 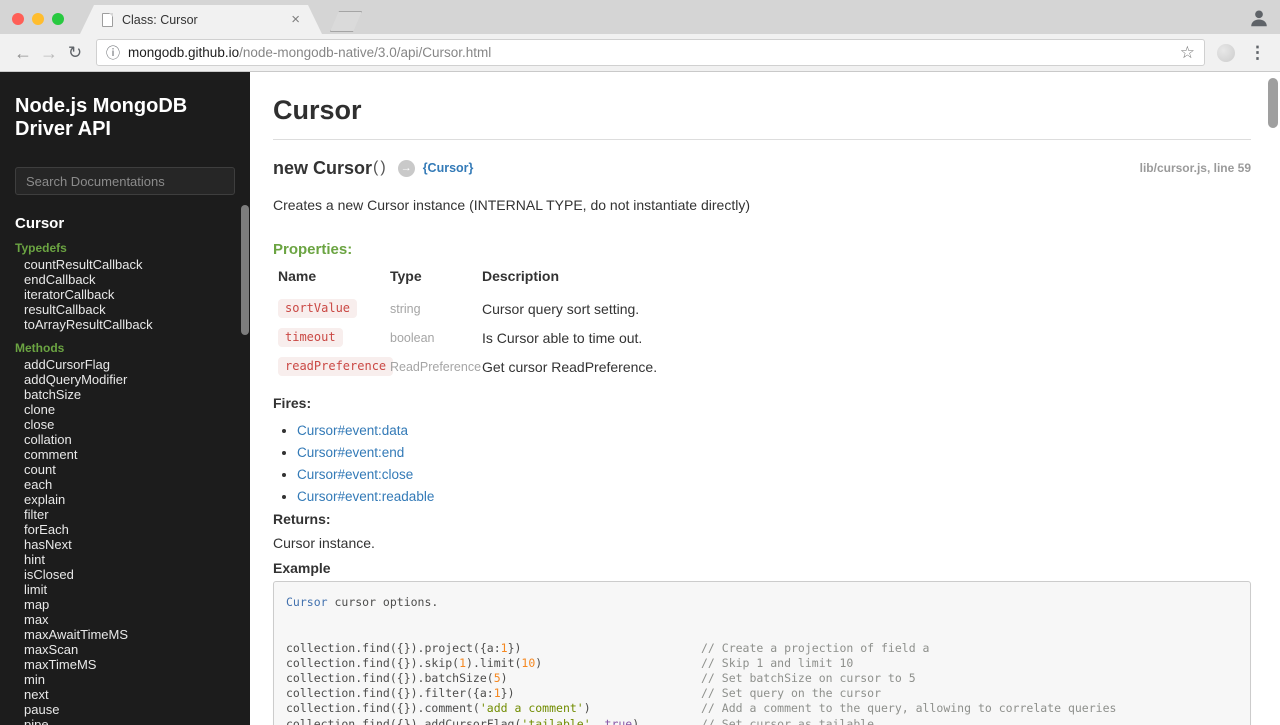 What do you see at coordinates (1273, 103) in the screenshot?
I see `page-scrollbar-thumb` at bounding box center [1273, 103].